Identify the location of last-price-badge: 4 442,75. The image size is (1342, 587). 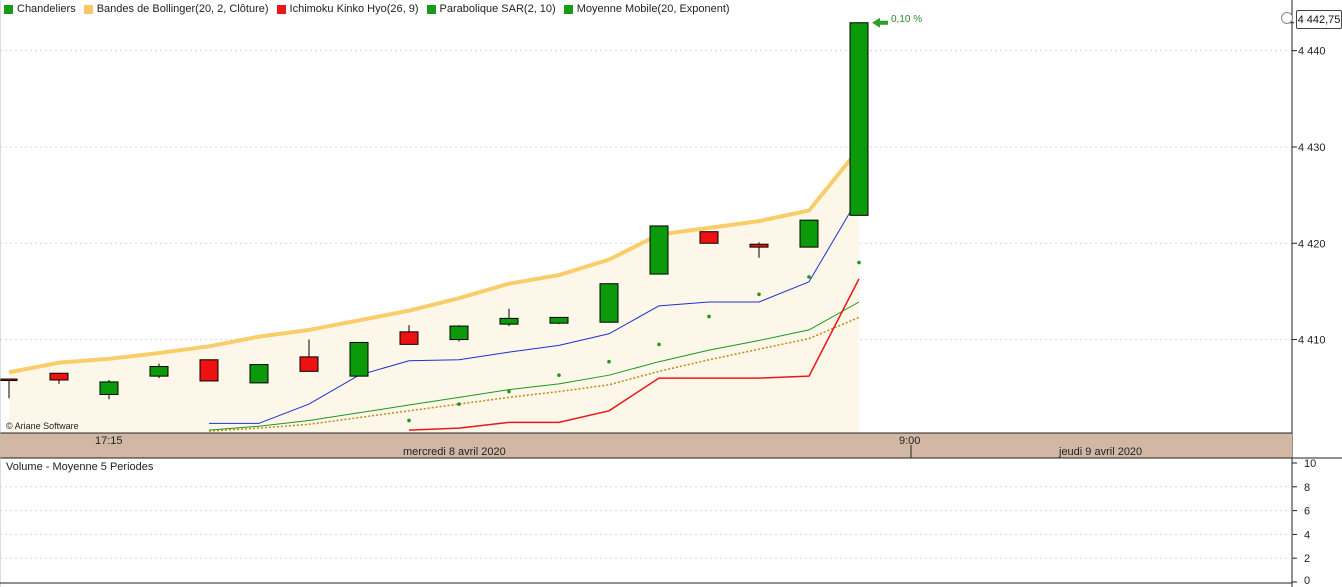
(1319, 19).